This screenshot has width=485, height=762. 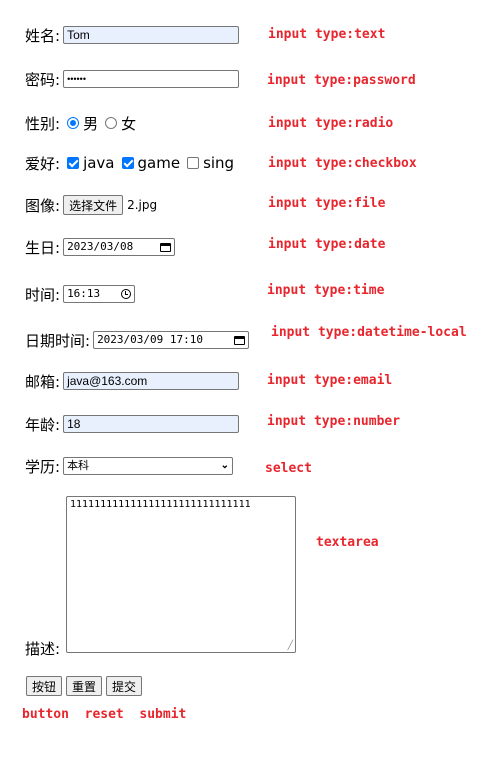 I want to click on datetime-input: 2023/03/09 17:10, so click(x=171, y=340).